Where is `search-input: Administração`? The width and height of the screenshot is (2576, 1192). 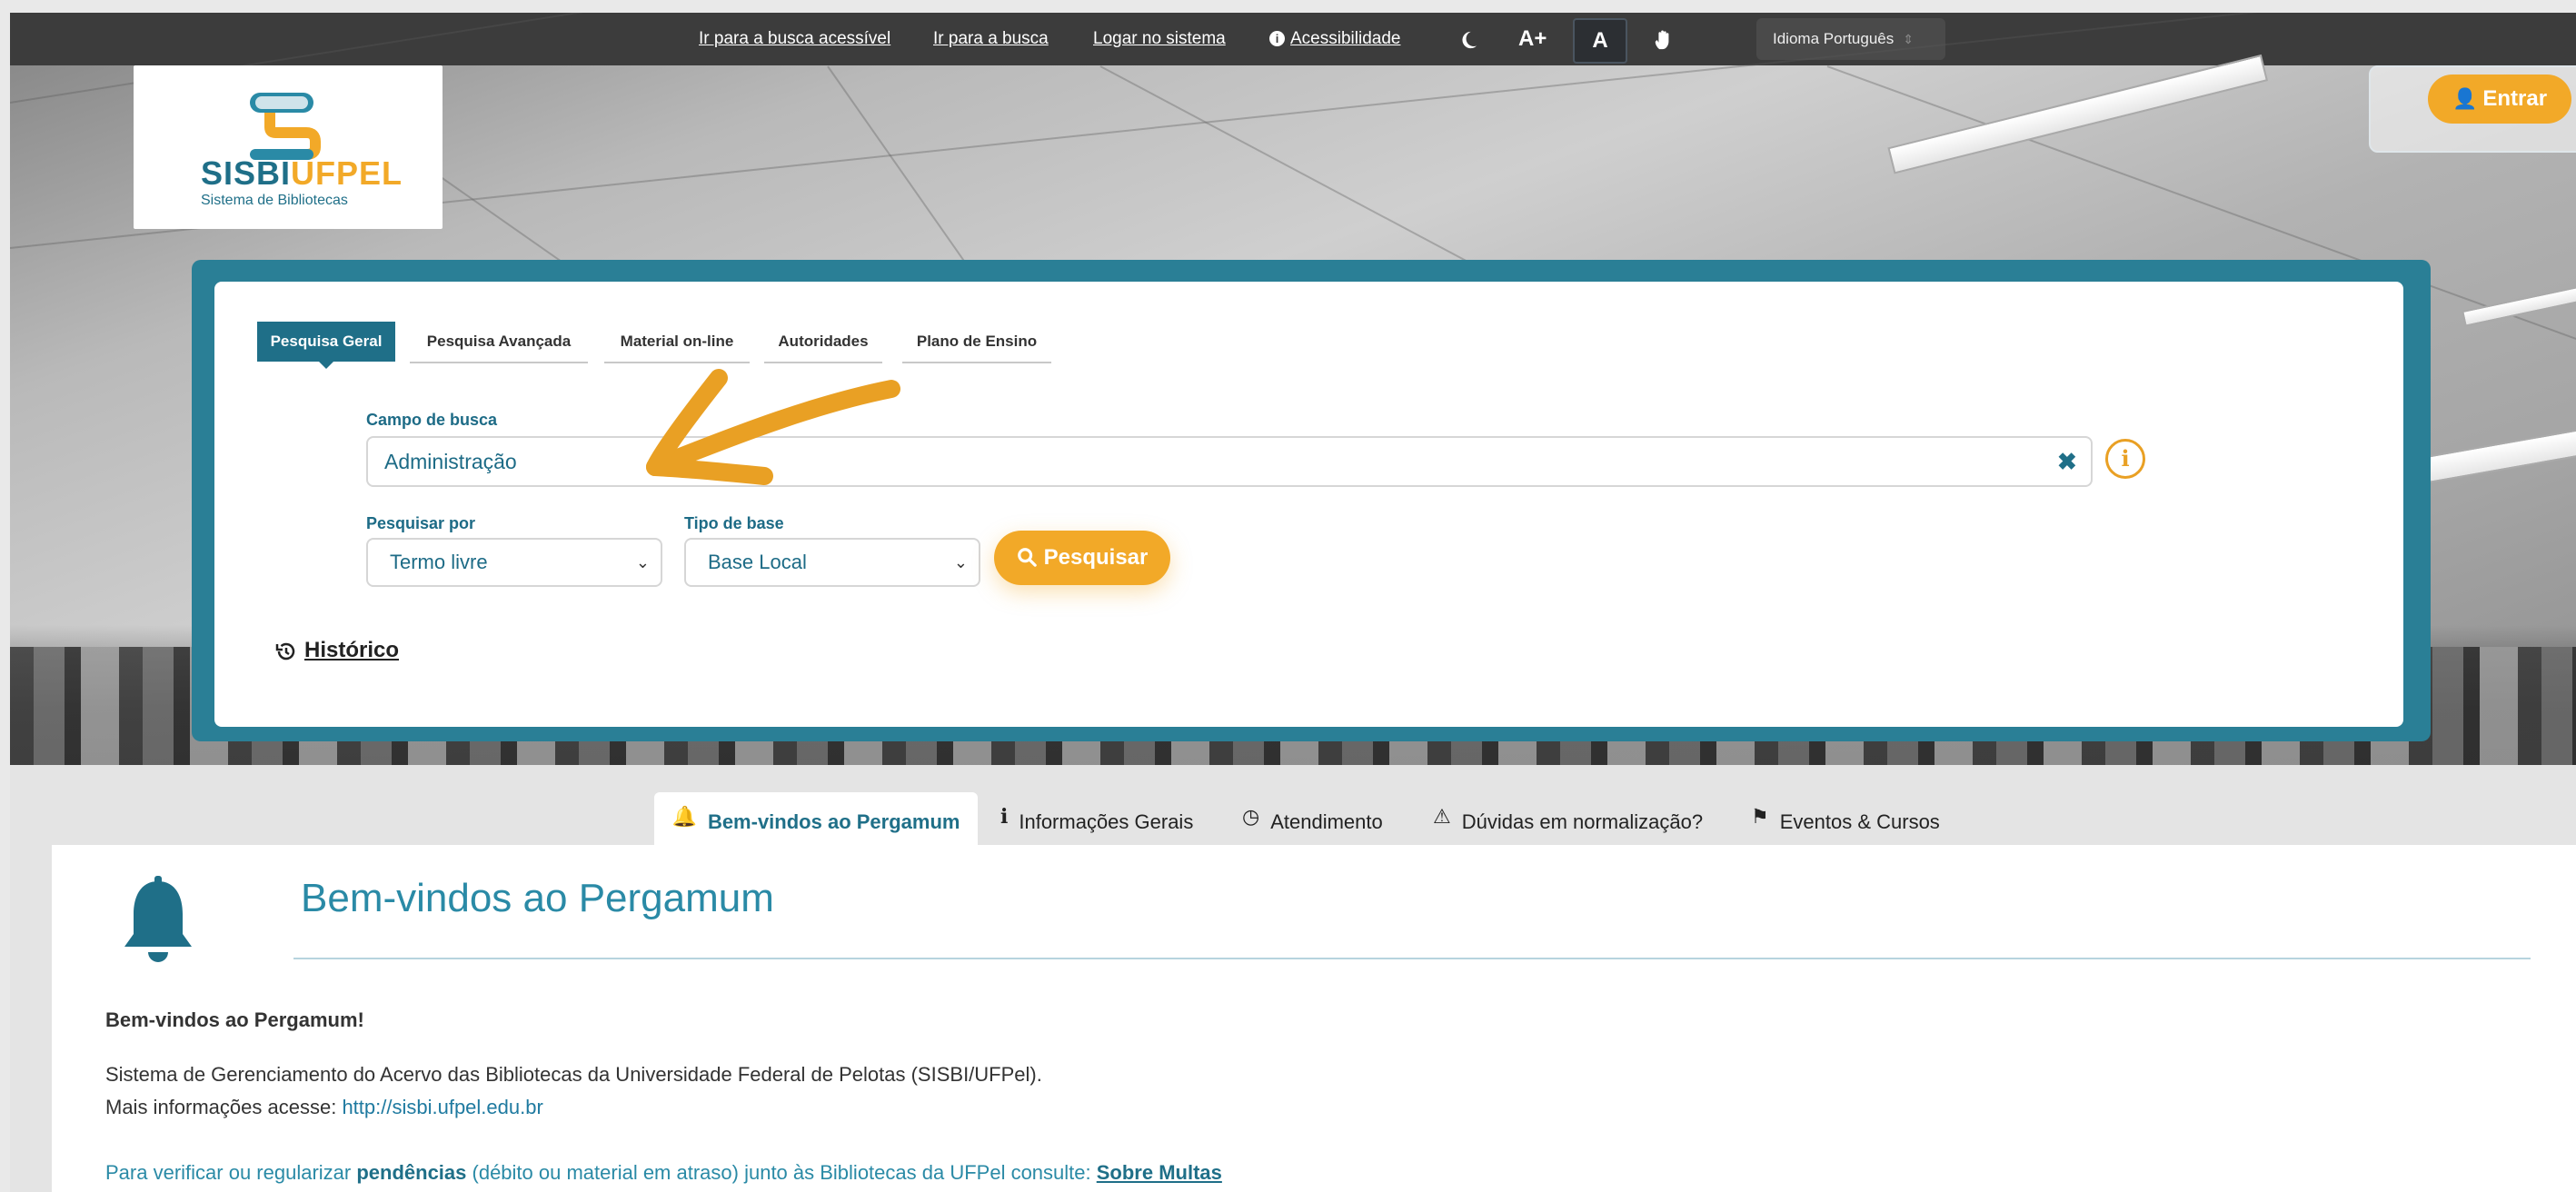 search-input: Administração is located at coordinates (1230, 461).